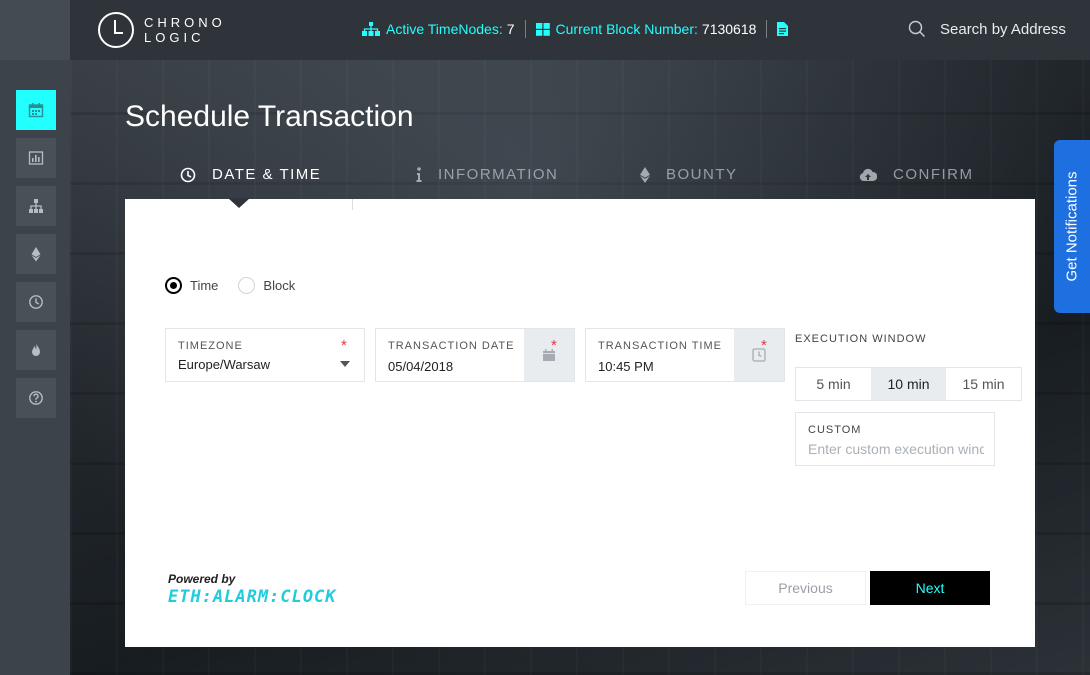 This screenshot has height=675, width=1090. I want to click on step-divider, so click(352, 204).